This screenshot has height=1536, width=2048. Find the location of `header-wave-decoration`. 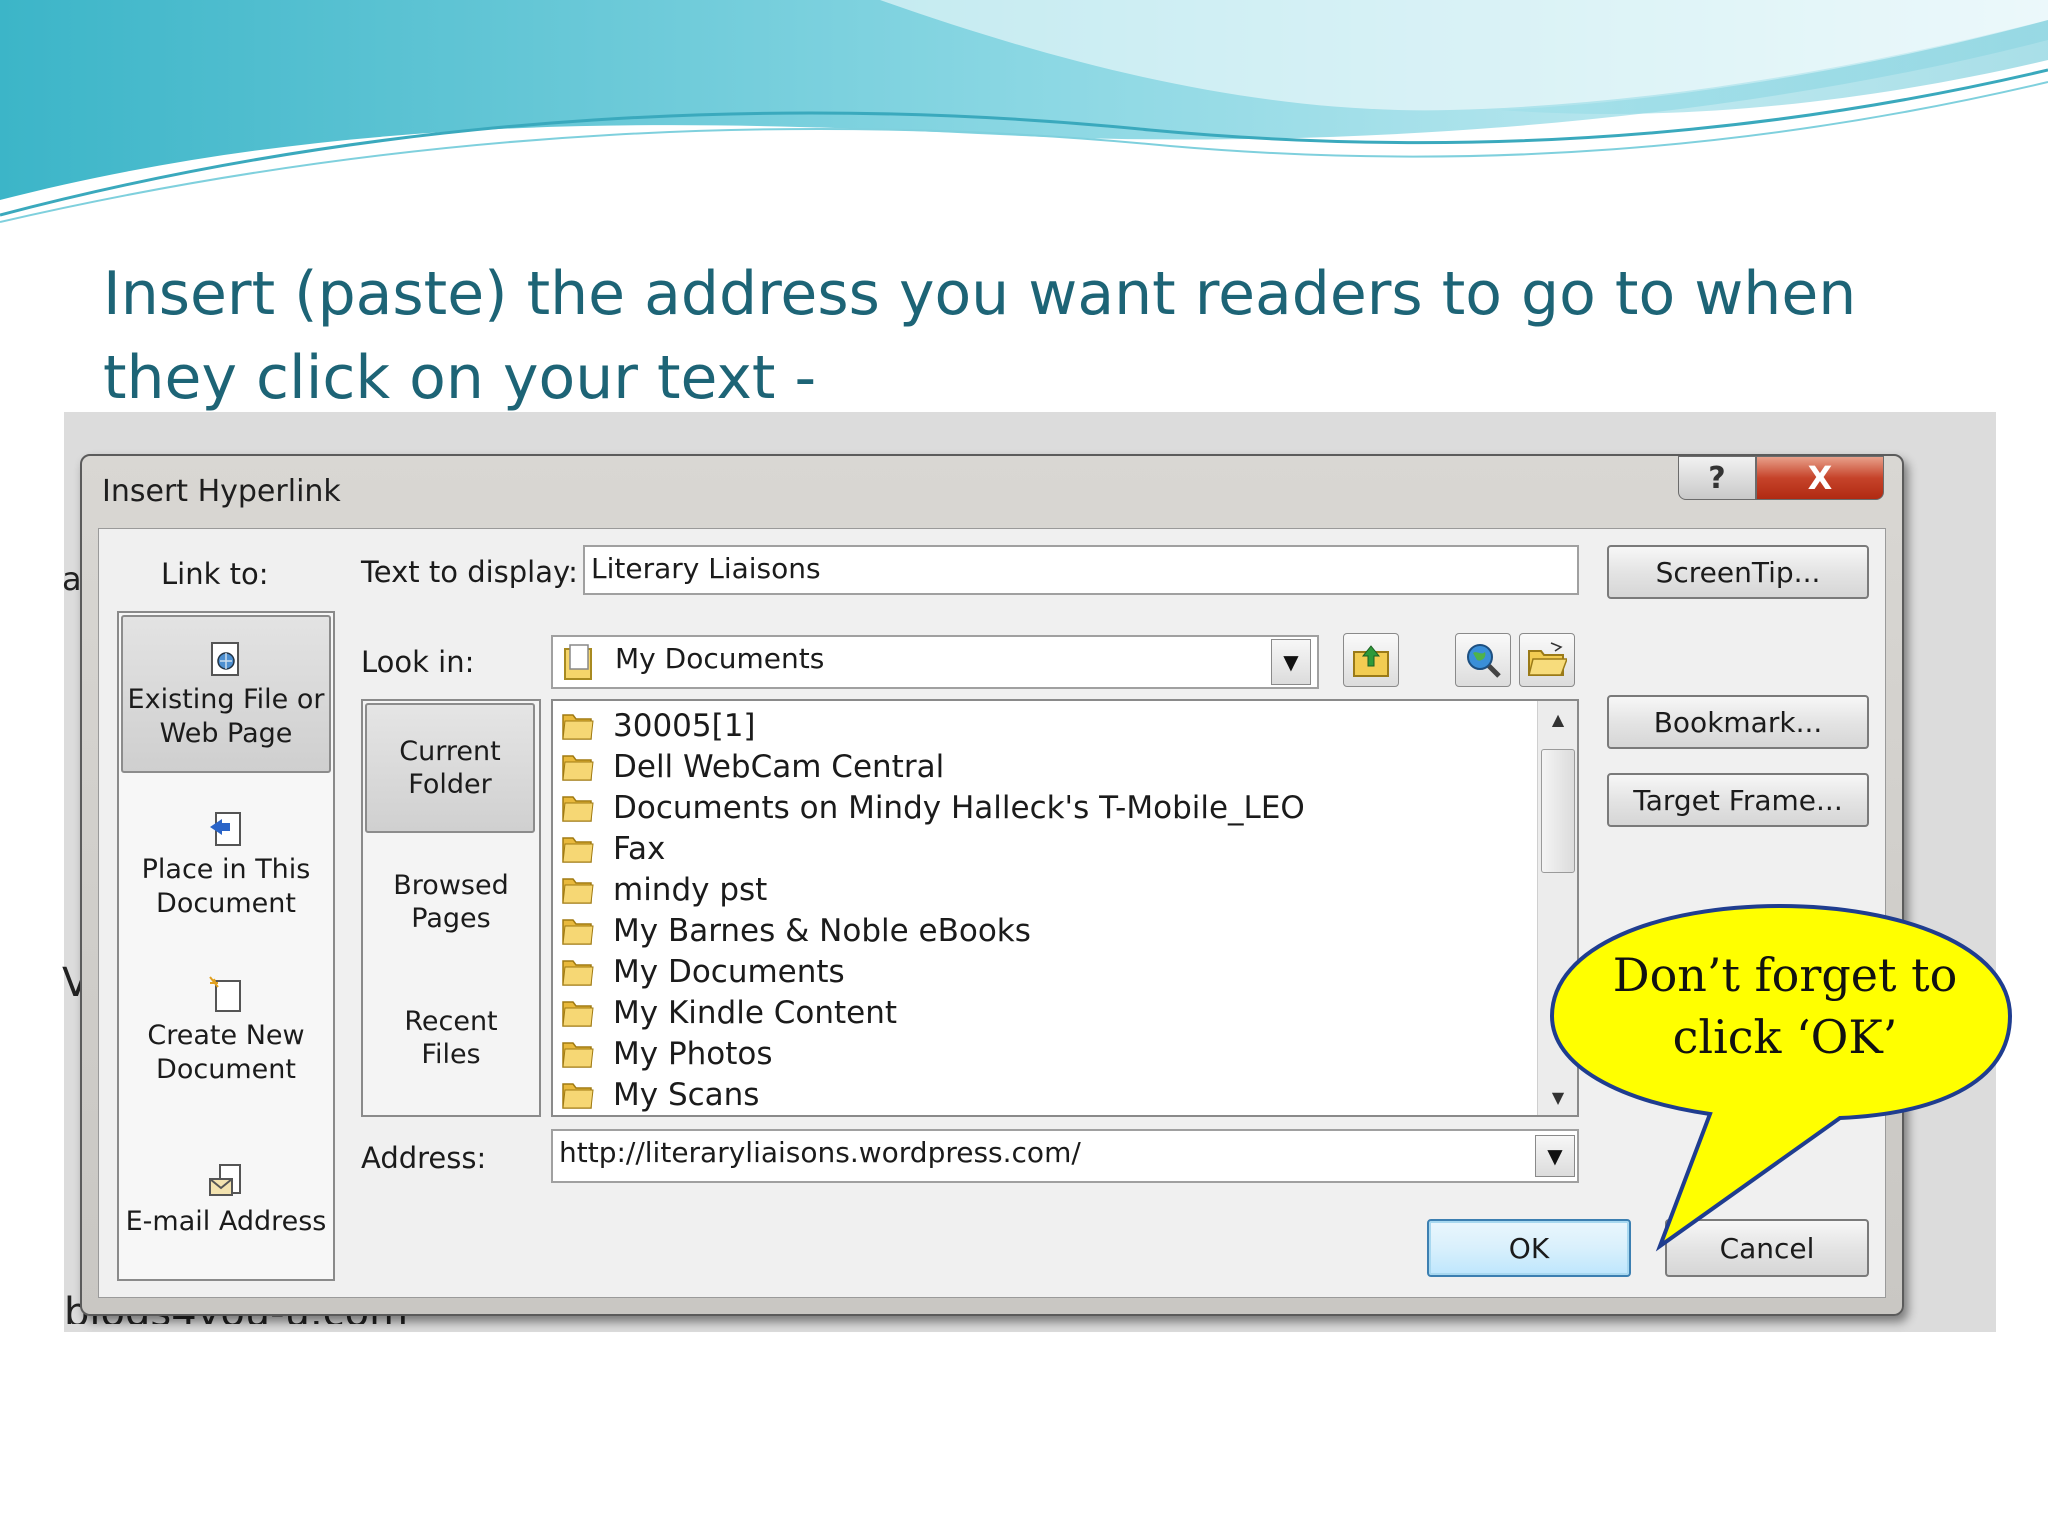

header-wave-decoration is located at coordinates (1024, 111).